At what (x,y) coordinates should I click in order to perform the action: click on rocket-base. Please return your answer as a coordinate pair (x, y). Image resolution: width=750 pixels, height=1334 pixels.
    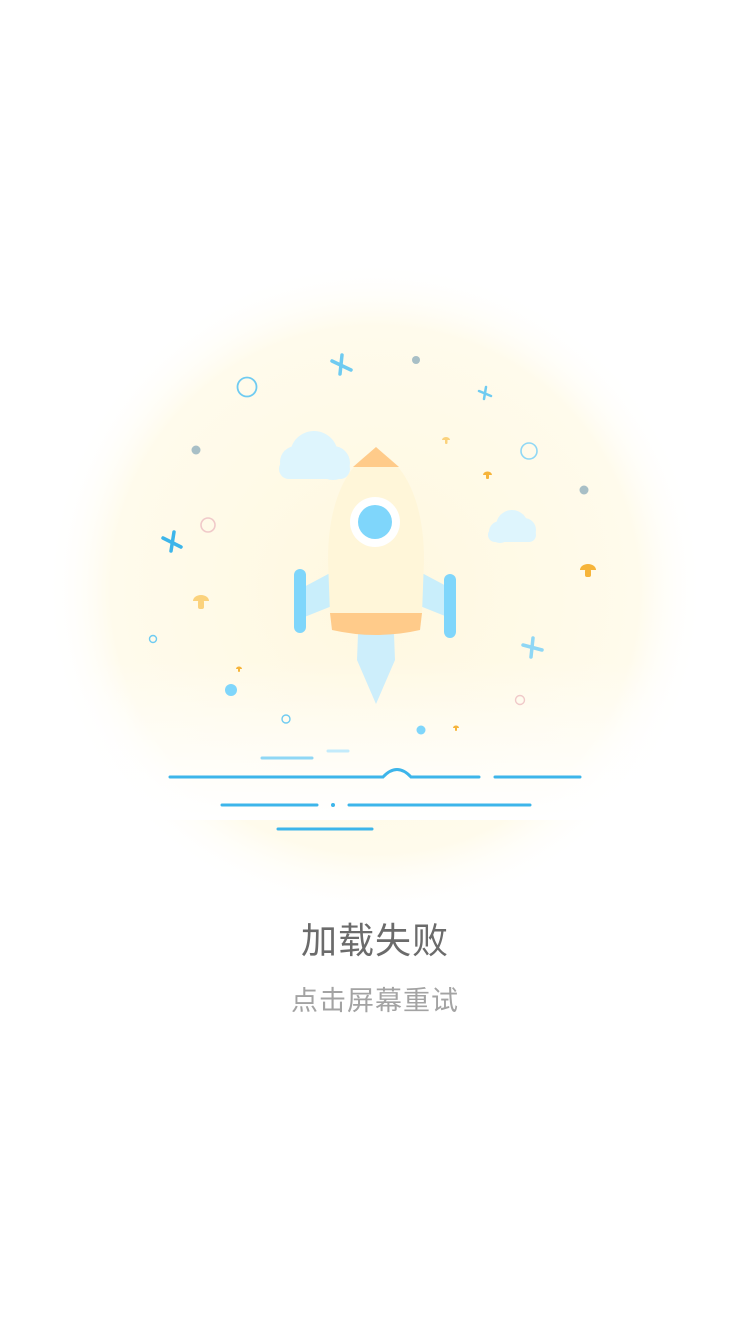
    Looking at the image, I should click on (376, 624).